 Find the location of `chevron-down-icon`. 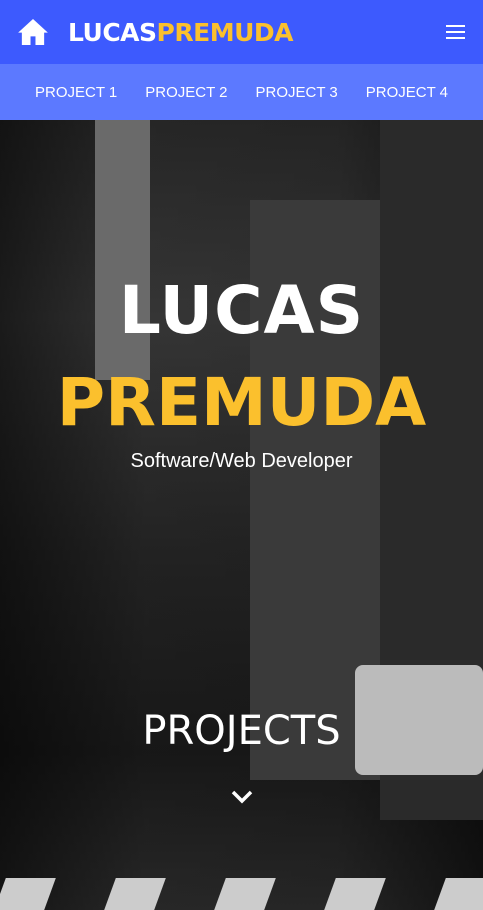

chevron-down-icon is located at coordinates (242, 797).